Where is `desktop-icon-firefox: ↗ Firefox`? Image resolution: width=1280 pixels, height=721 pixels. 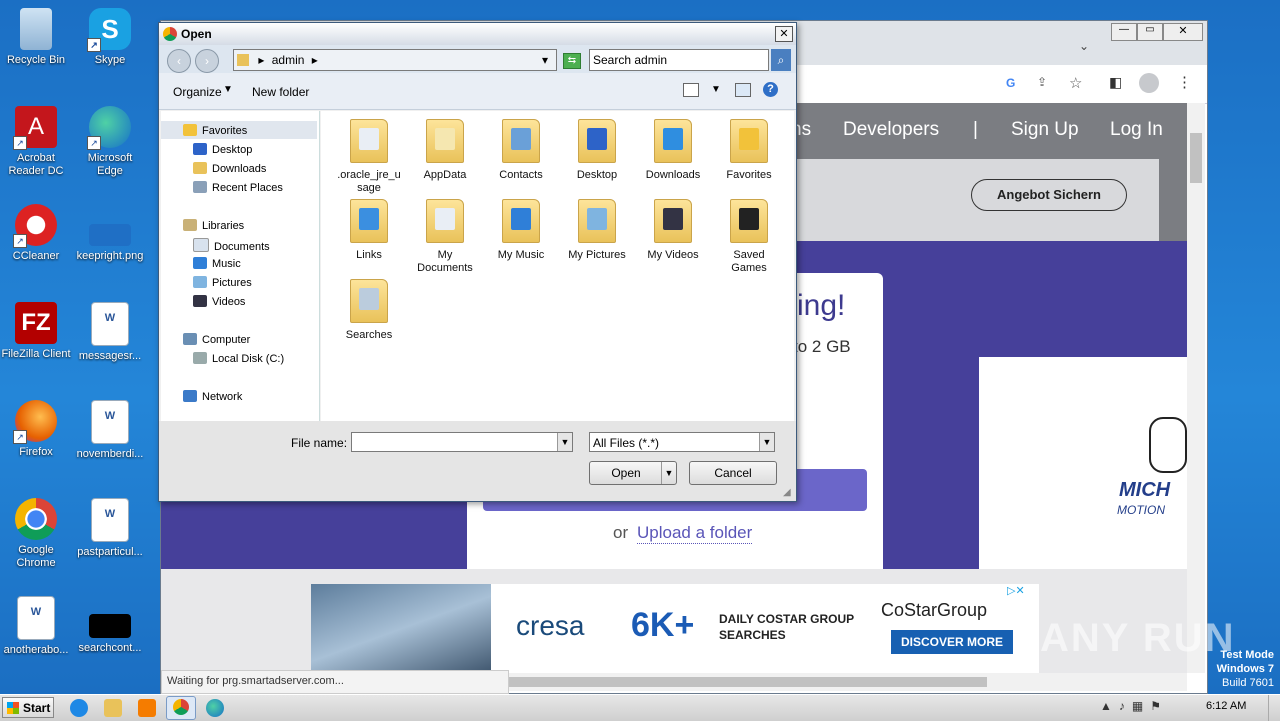
desktop-icon-firefox: ↗ Firefox is located at coordinates (36, 429).